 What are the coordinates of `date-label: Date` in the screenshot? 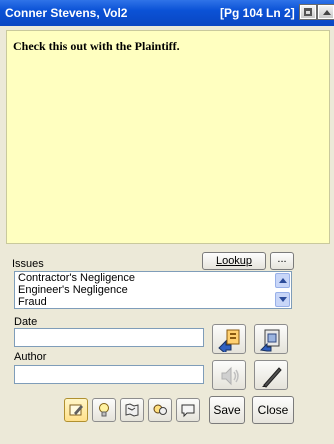 It's located at (26, 322).